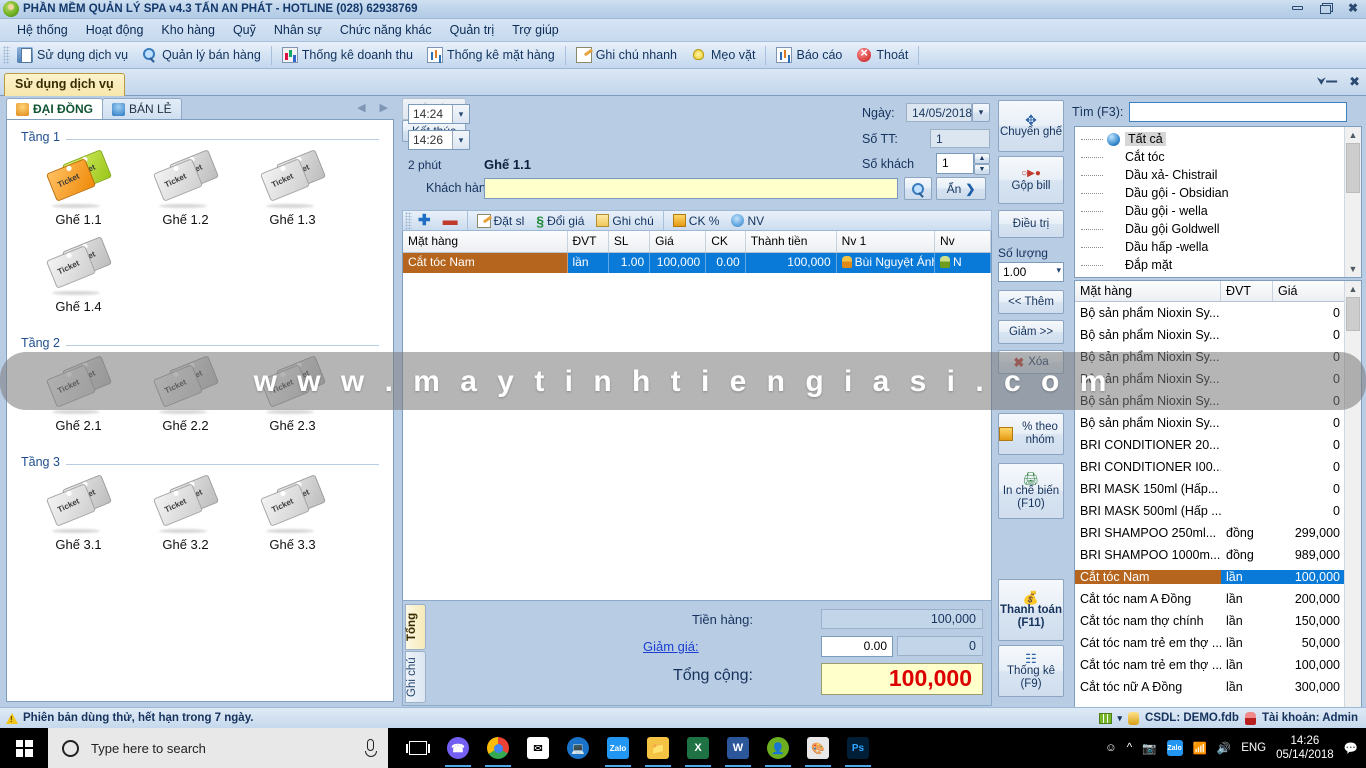  I want to click on discount-button: CK %, so click(696, 221).